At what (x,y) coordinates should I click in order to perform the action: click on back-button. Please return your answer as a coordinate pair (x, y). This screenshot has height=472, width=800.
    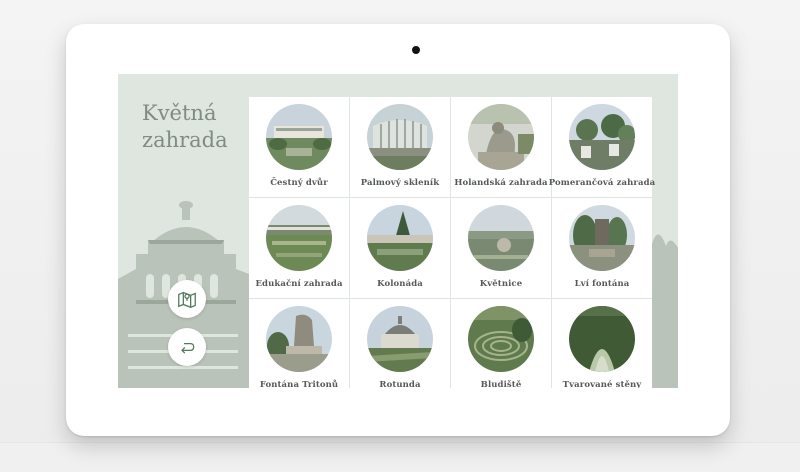
    Looking at the image, I should click on (187, 347).